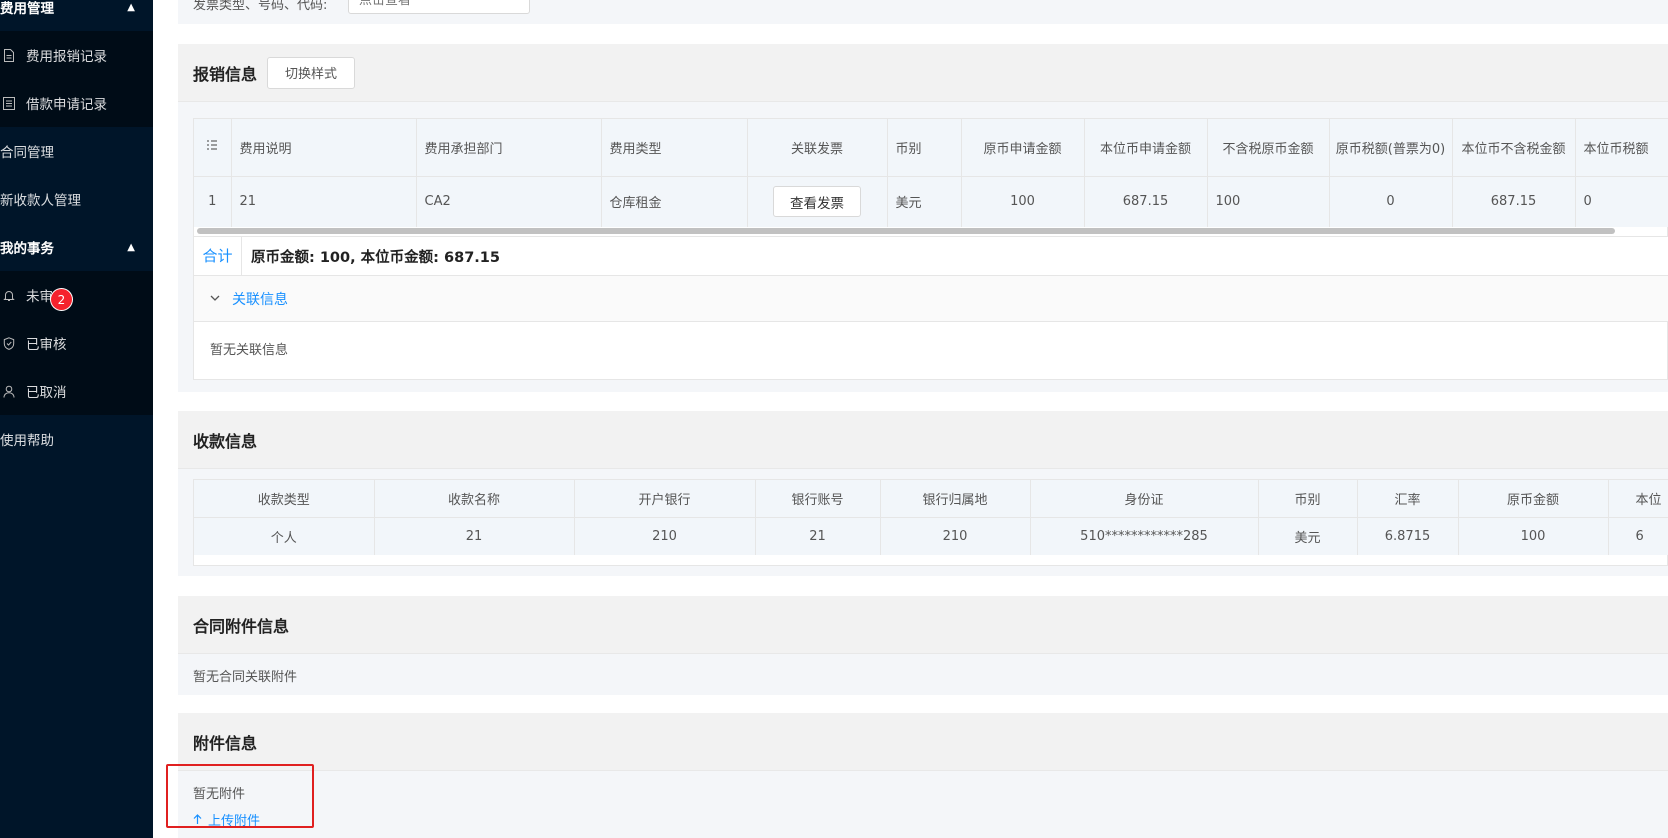 Image resolution: width=1668 pixels, height=838 pixels. What do you see at coordinates (9, 55) in the screenshot?
I see `document-icon` at bounding box center [9, 55].